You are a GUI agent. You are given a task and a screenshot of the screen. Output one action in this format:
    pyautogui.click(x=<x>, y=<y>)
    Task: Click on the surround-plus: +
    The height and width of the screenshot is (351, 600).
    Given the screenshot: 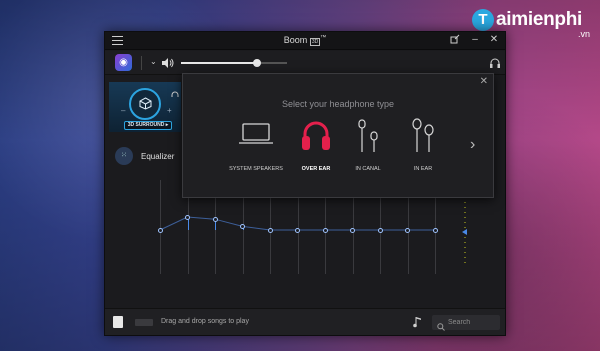 What is the action you would take?
    pyautogui.click(x=169, y=110)
    